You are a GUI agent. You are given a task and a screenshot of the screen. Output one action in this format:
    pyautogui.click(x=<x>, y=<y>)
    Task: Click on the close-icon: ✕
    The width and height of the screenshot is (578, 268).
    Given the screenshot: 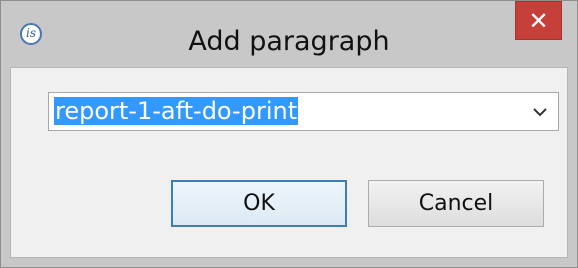 What is the action you would take?
    pyautogui.click(x=538, y=20)
    